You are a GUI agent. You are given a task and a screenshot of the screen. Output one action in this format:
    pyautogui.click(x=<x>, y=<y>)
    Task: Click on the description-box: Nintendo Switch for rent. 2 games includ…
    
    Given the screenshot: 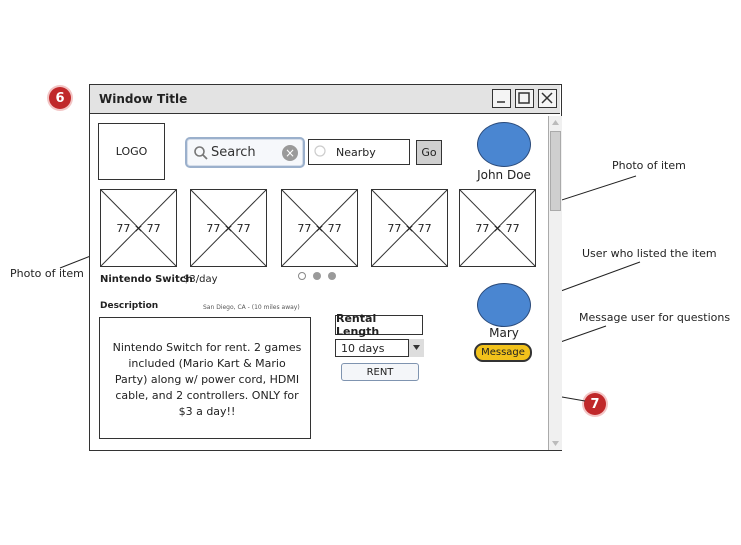 What is the action you would take?
    pyautogui.click(x=205, y=378)
    